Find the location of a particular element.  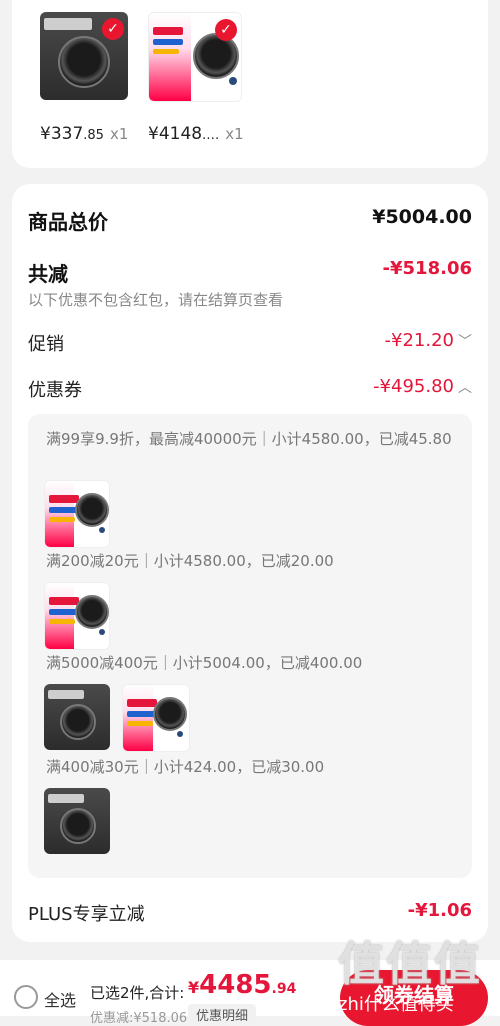

item-price-2: ¥4148.… x1 is located at coordinates (196, 134).